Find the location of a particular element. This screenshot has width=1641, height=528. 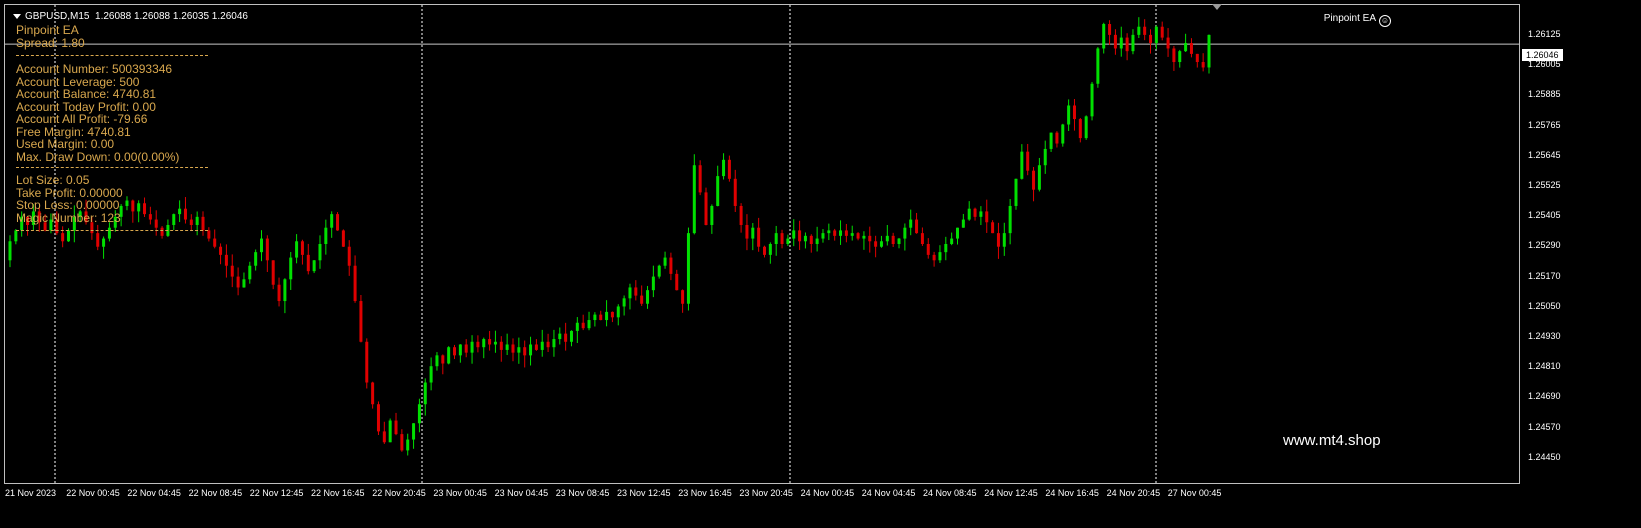

time-tick-label: 23 Nov 12:45 is located at coordinates (644, 493).